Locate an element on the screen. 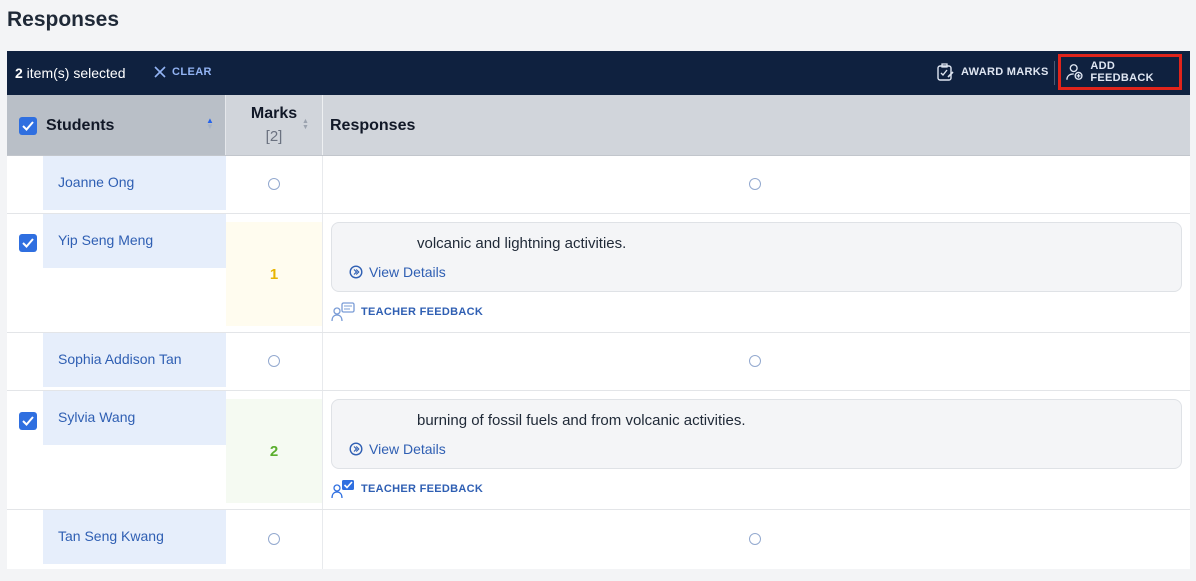 The width and height of the screenshot is (1196, 581). selected-count: 2 is located at coordinates (19, 73).